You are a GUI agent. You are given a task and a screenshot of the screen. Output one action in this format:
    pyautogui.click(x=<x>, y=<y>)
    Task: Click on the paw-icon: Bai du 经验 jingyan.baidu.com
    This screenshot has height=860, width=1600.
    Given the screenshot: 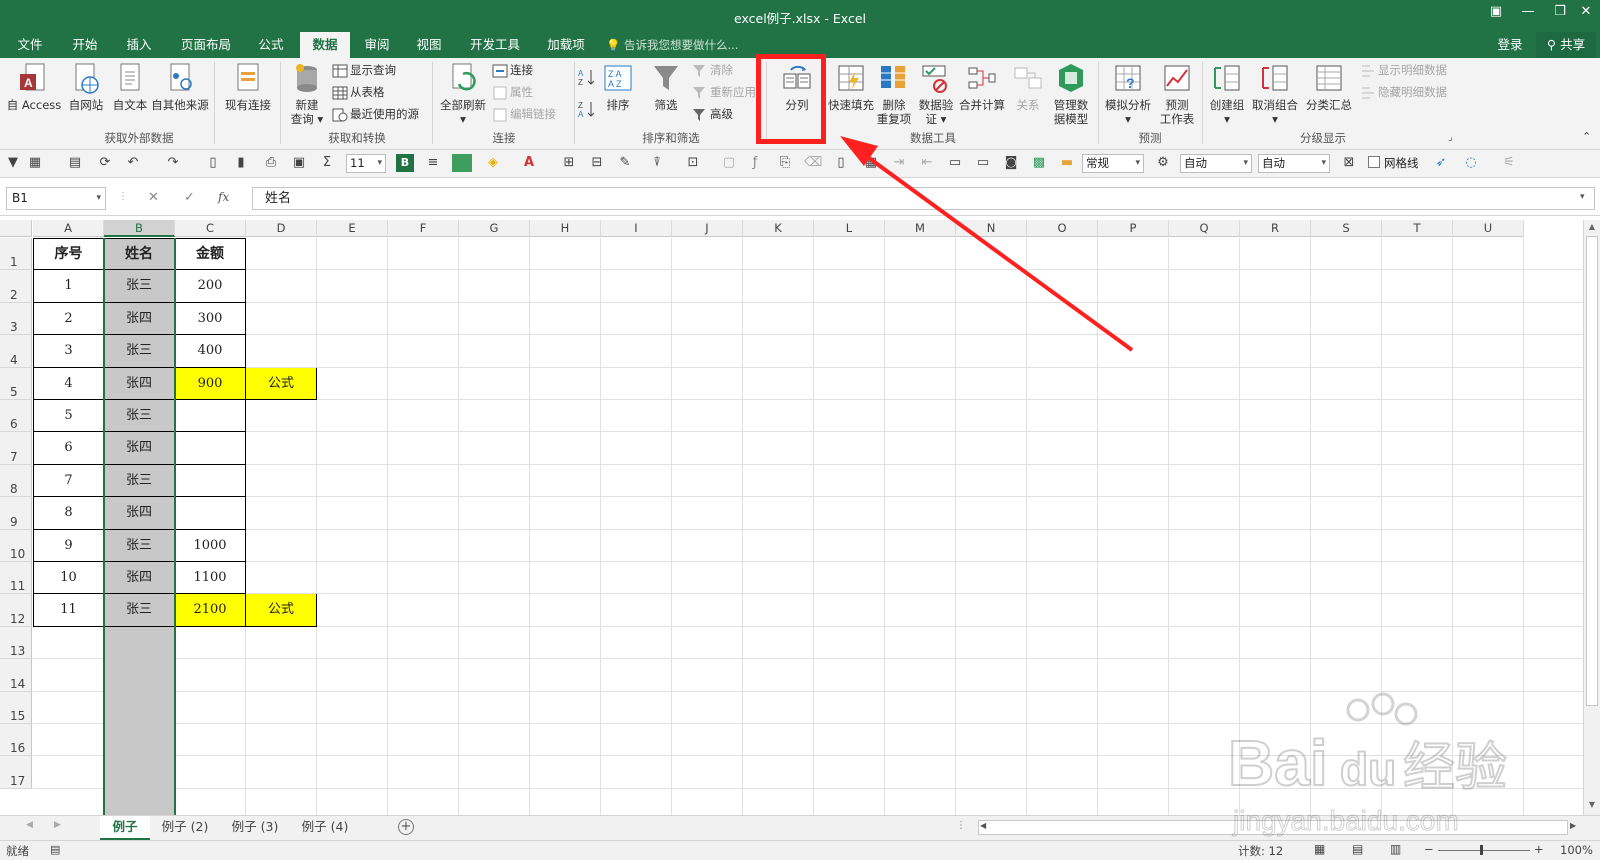 What is the action you would take?
    pyautogui.click(x=1367, y=764)
    